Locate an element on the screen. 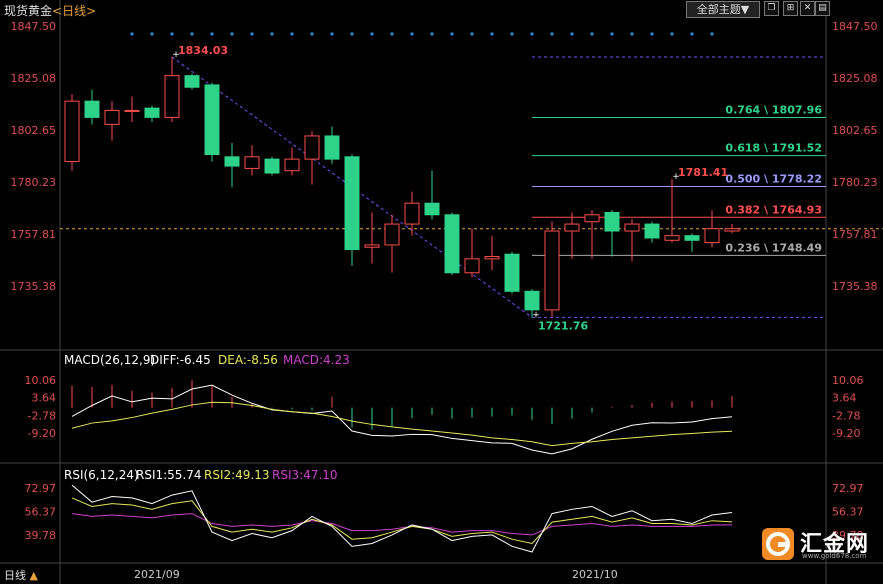  rsi-tick-label: 72.97 is located at coordinates (848, 488).